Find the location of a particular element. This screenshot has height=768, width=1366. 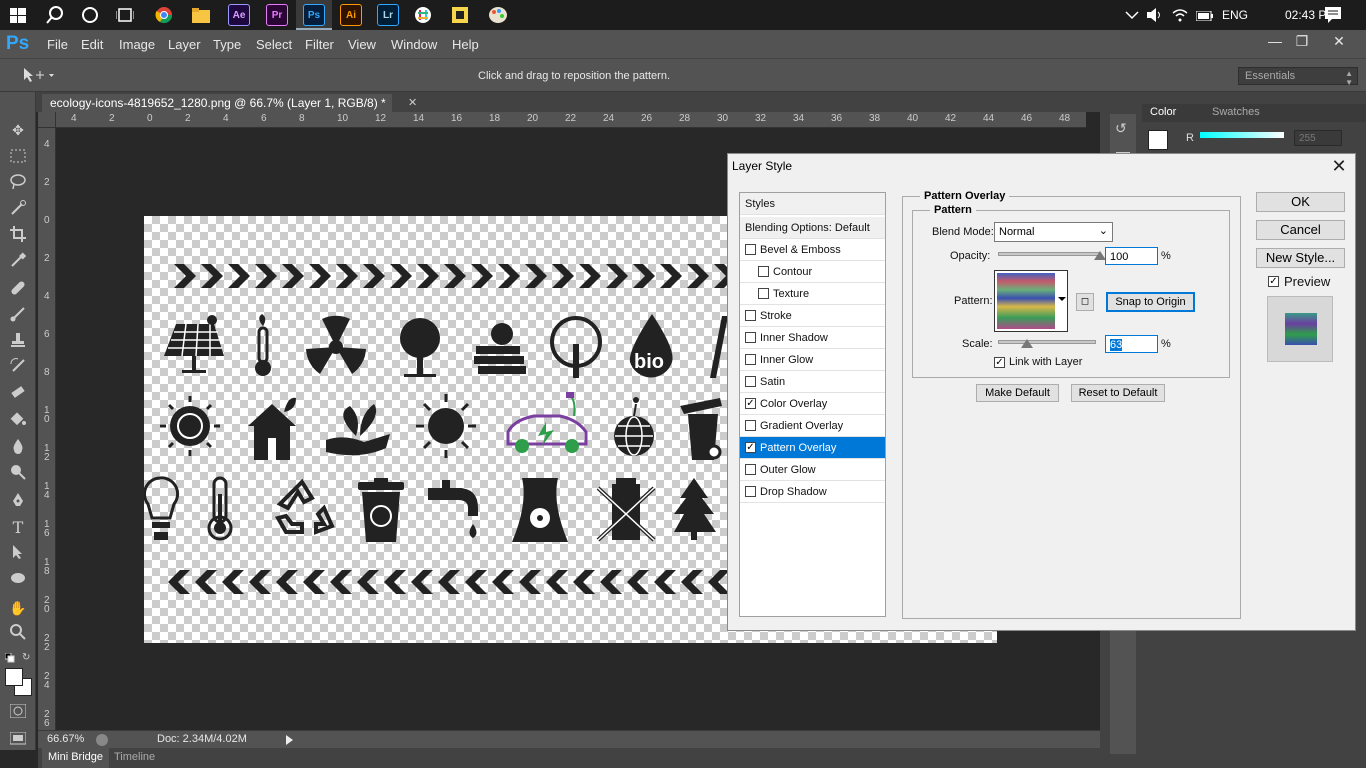

snap-to-origin-button: Snap to Origin is located at coordinates (1150, 302).